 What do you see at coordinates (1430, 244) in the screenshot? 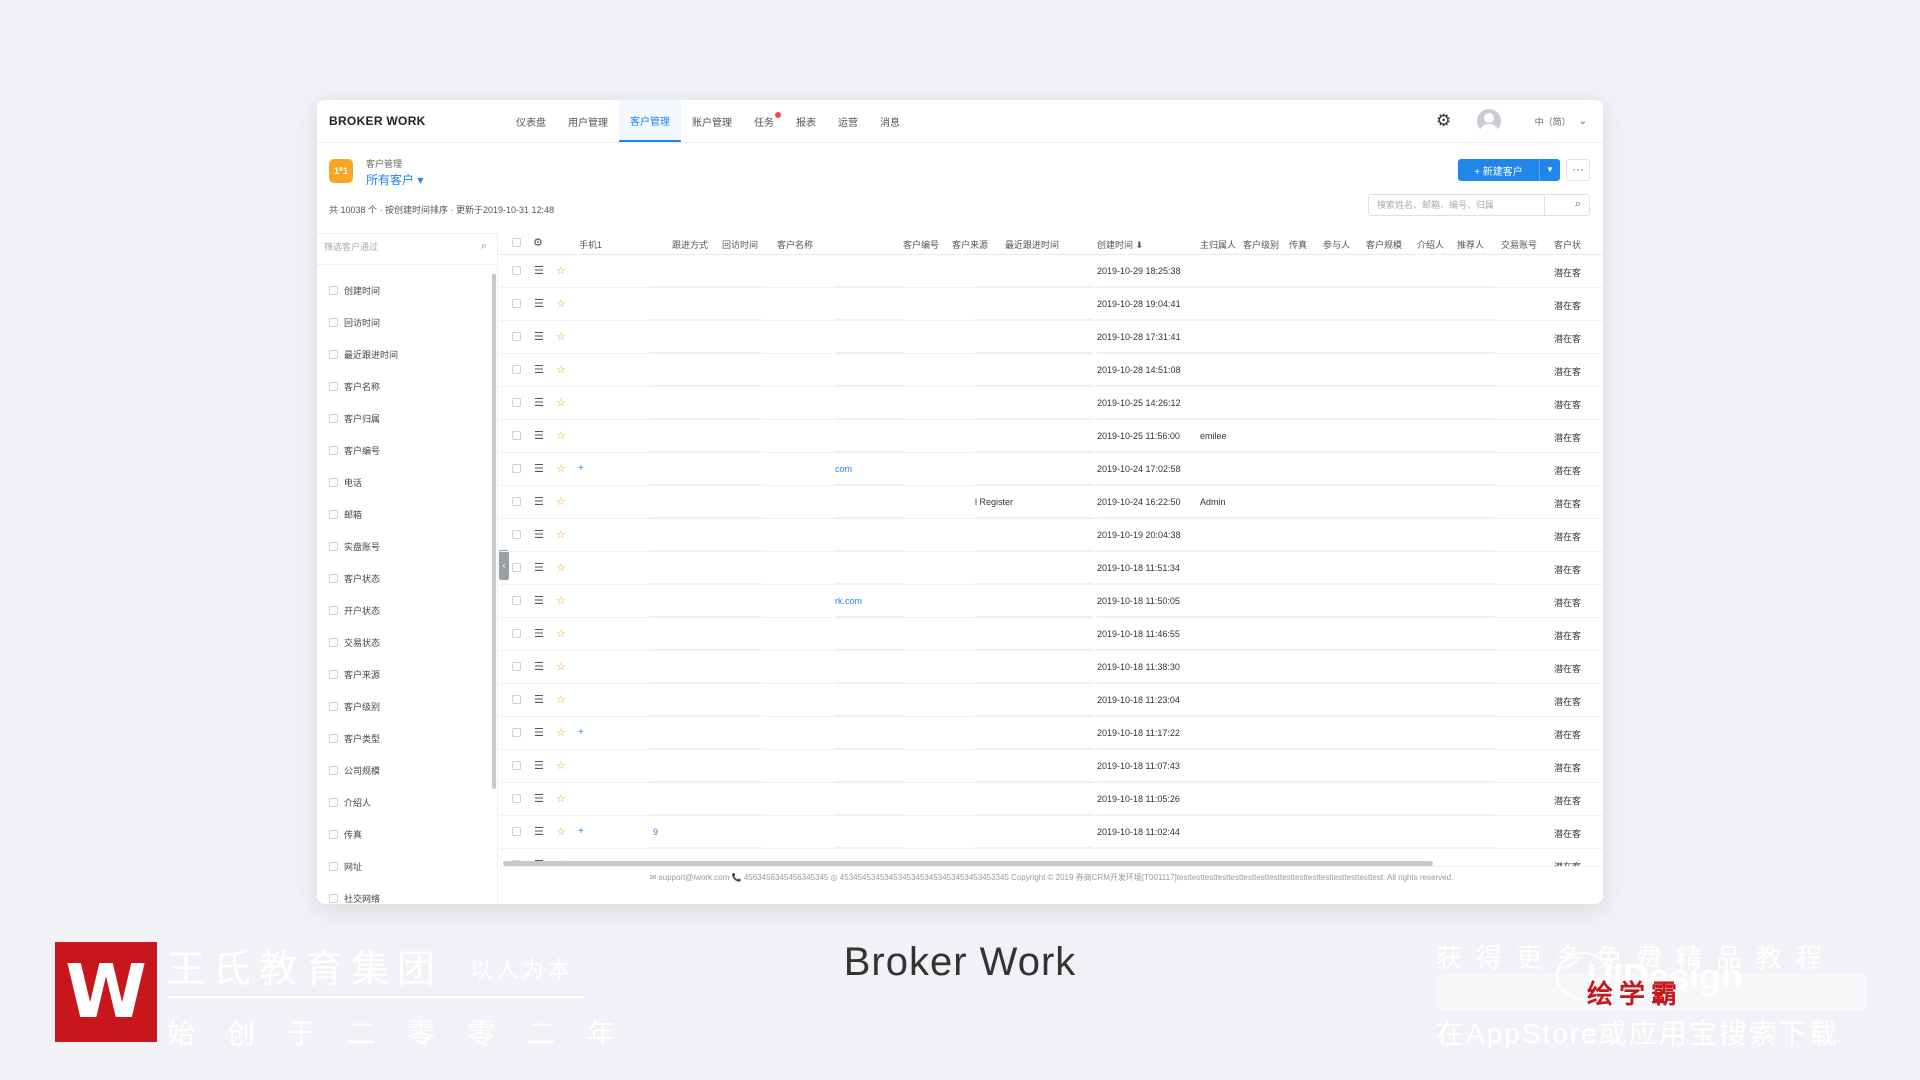
I see `column-header: 介绍人` at bounding box center [1430, 244].